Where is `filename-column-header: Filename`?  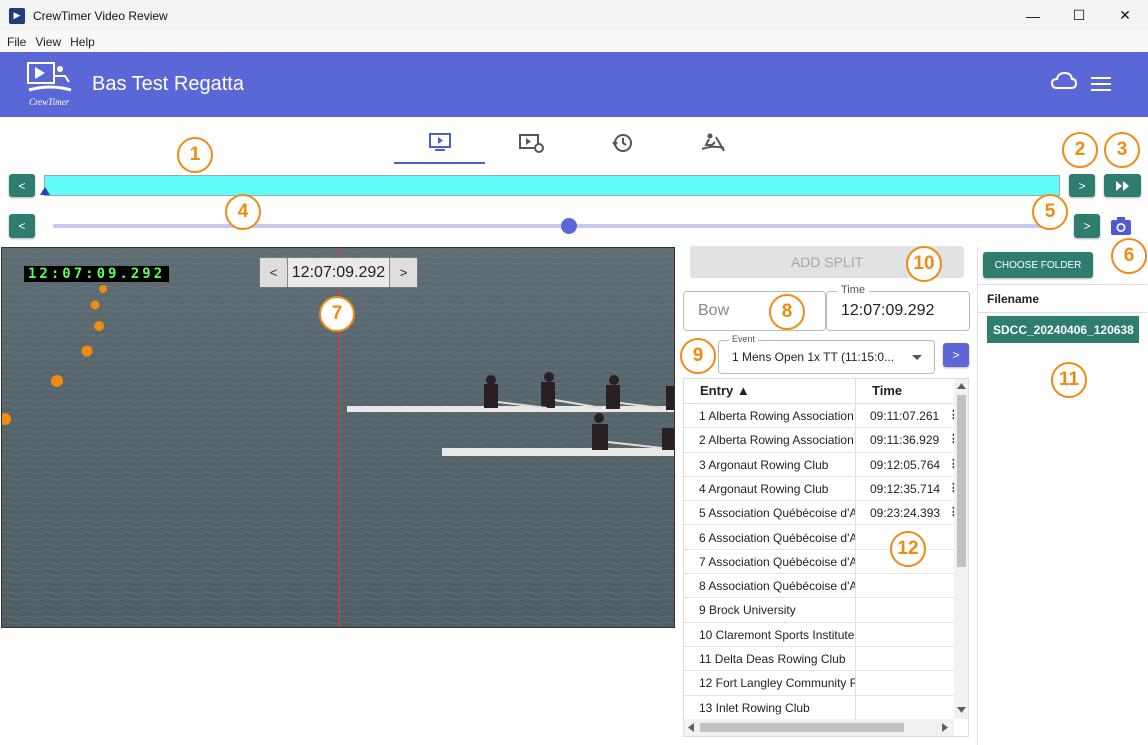 filename-column-header: Filename is located at coordinates (1062, 298).